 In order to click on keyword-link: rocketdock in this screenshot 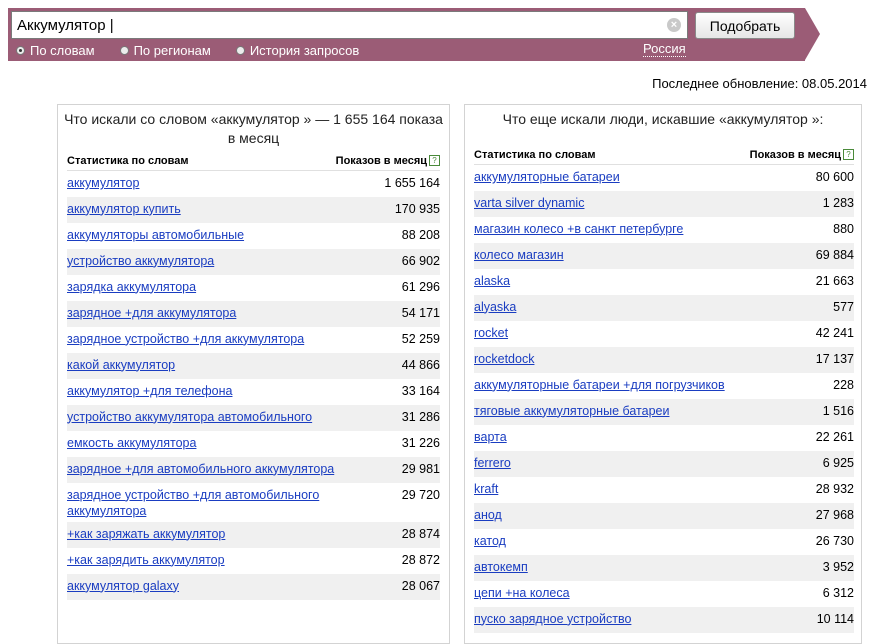, I will do `click(504, 359)`.